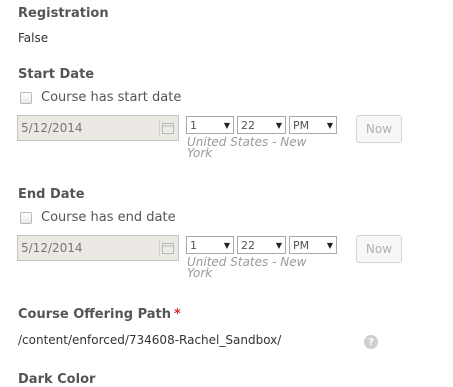 Image resolution: width=453 pixels, height=387 pixels. What do you see at coordinates (98, 248) in the screenshot?
I see `end-date-input: 5/12/2014` at bounding box center [98, 248].